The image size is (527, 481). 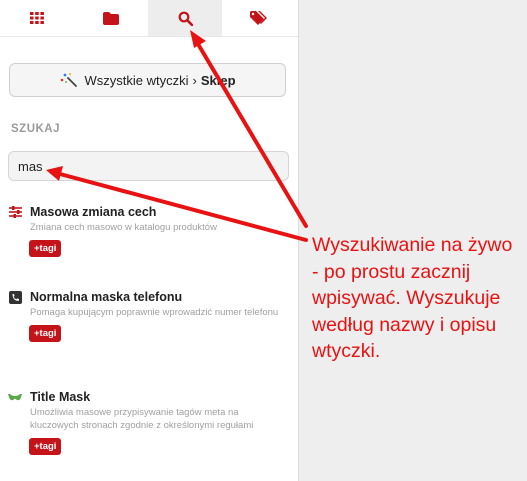 What do you see at coordinates (249, 129) in the screenshot?
I see `arrow-to-search-tab` at bounding box center [249, 129].